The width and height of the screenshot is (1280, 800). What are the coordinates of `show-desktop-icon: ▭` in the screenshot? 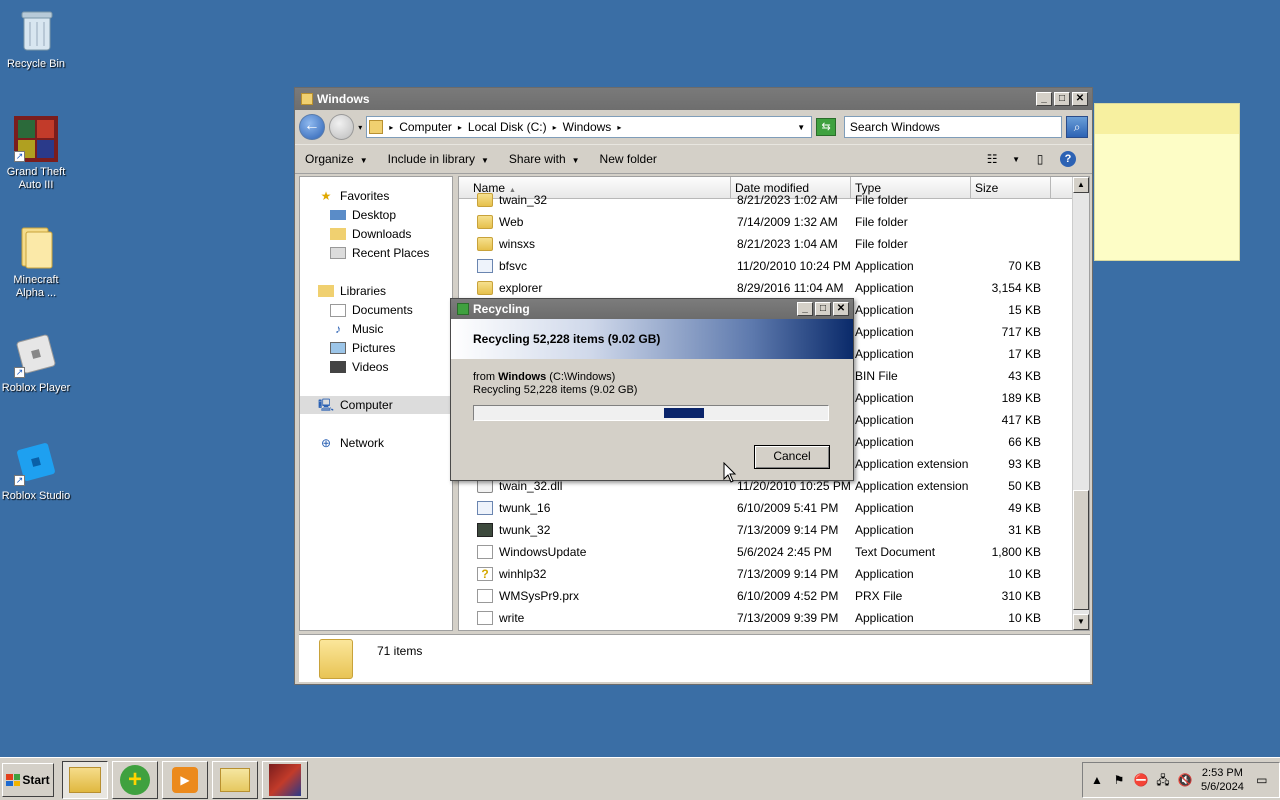 It's located at (1262, 780).